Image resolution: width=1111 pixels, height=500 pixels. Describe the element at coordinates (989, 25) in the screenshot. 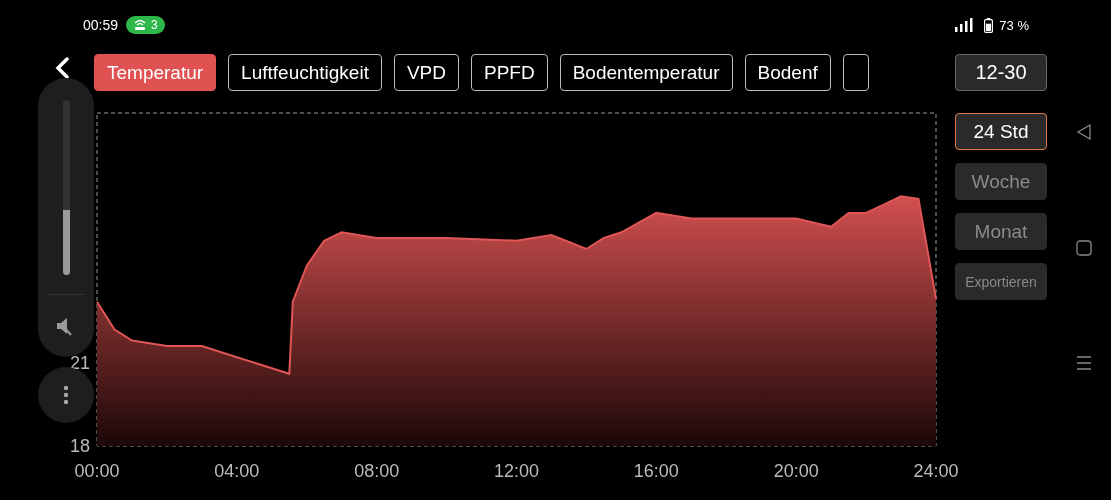

I see `battery-icon` at that location.